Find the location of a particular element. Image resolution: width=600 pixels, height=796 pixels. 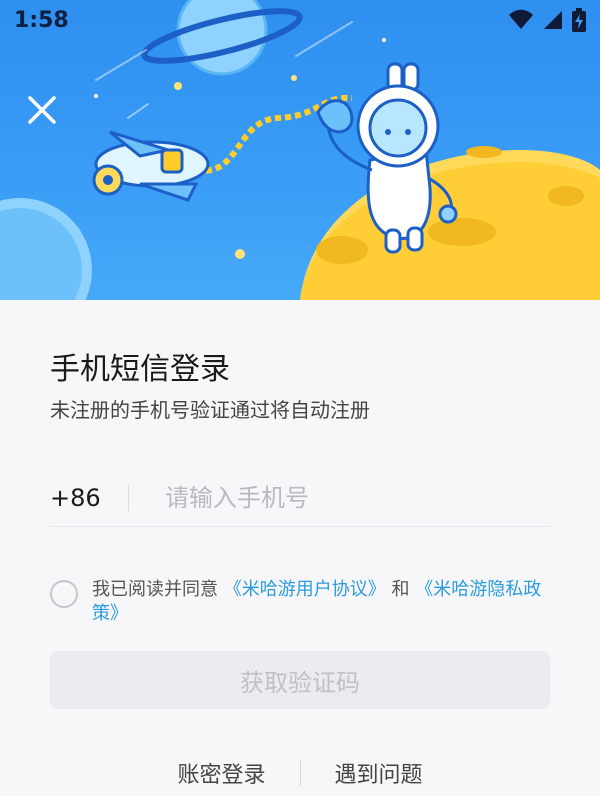

agreement-checkbox is located at coordinates (64, 594).